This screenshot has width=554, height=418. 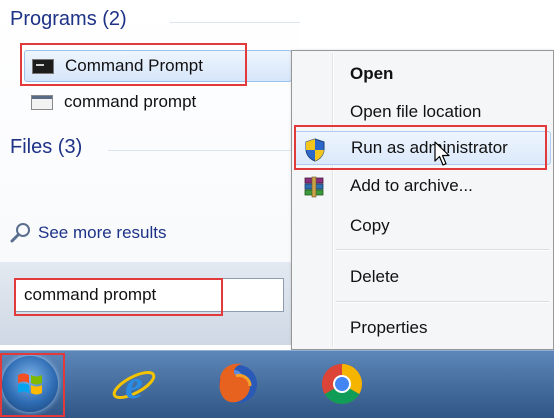 I want to click on menu-item-open: Open, so click(x=422, y=74).